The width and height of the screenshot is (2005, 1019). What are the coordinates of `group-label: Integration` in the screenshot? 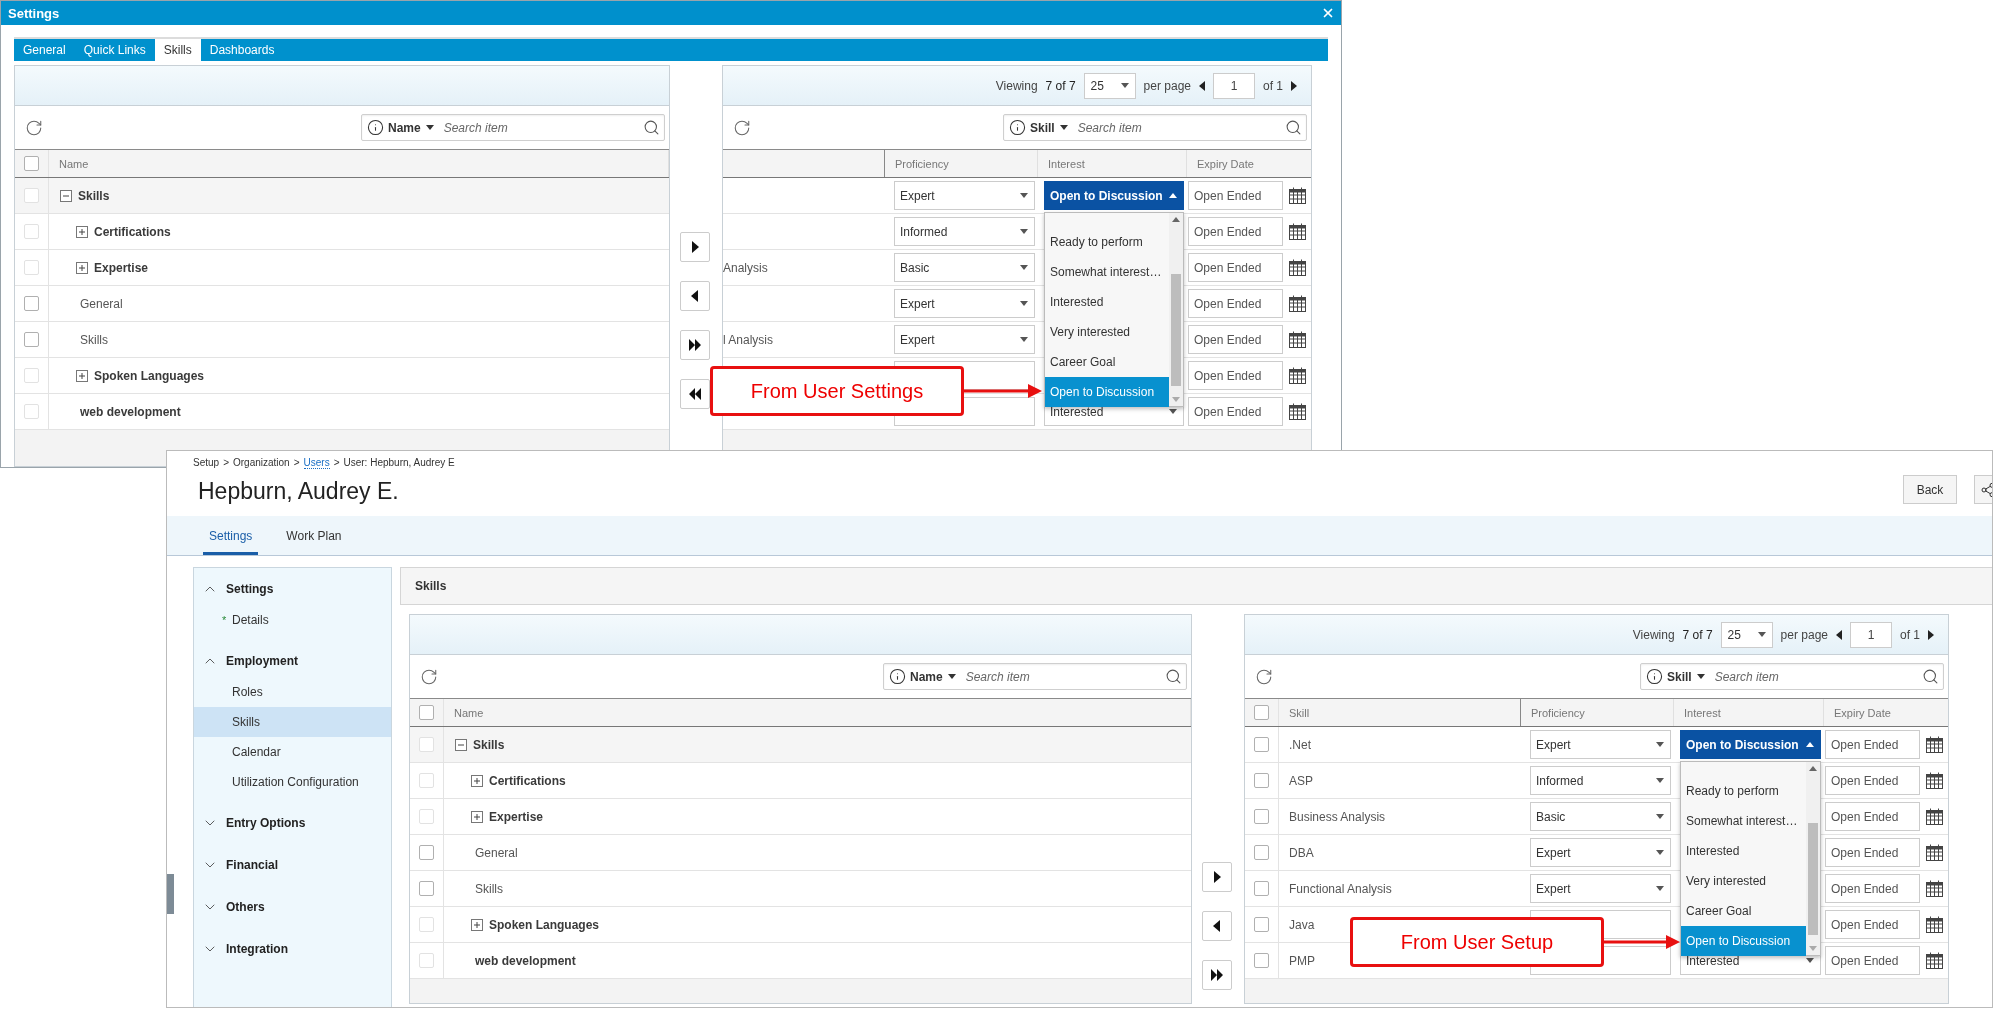 It's located at (257, 949).